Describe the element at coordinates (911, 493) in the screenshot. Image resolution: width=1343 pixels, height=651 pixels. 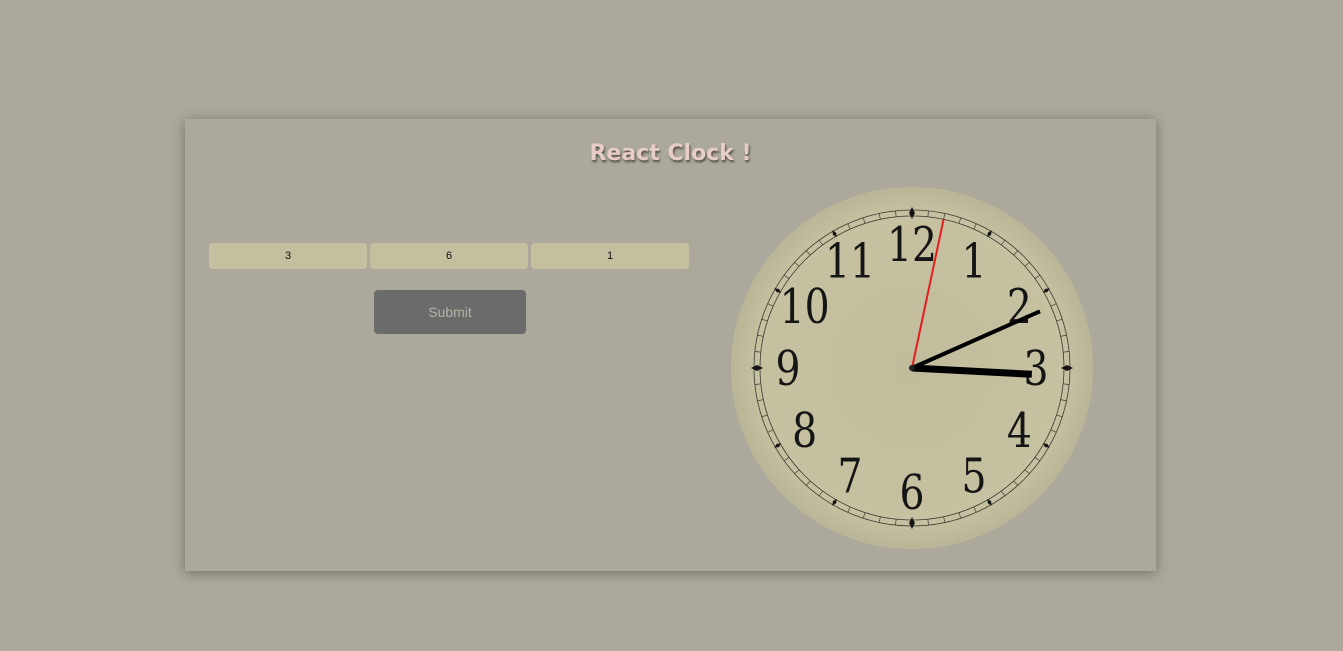
I see `clock-numeral: 6` at that location.